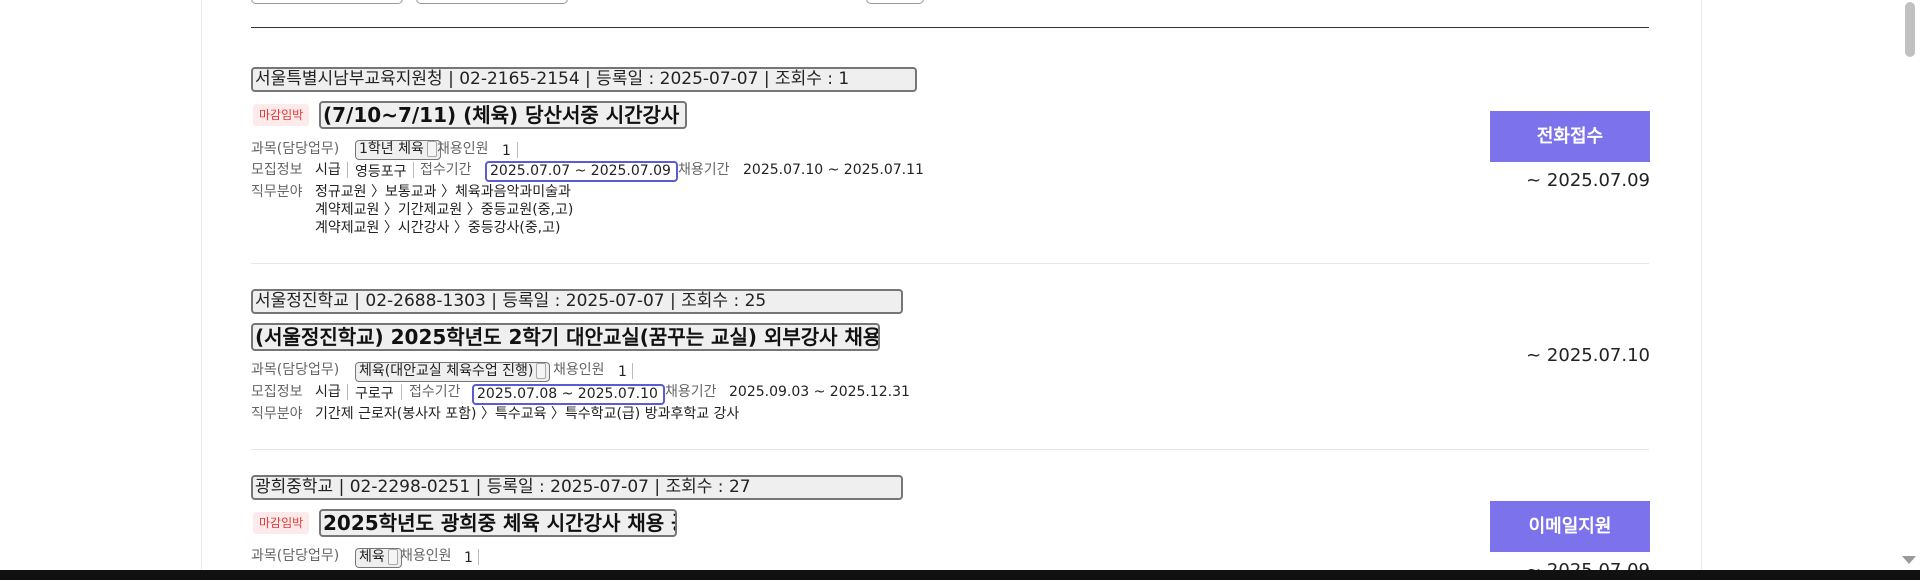  Describe the element at coordinates (1910, 285) in the screenshot. I see `vertical-scrollbar` at that location.